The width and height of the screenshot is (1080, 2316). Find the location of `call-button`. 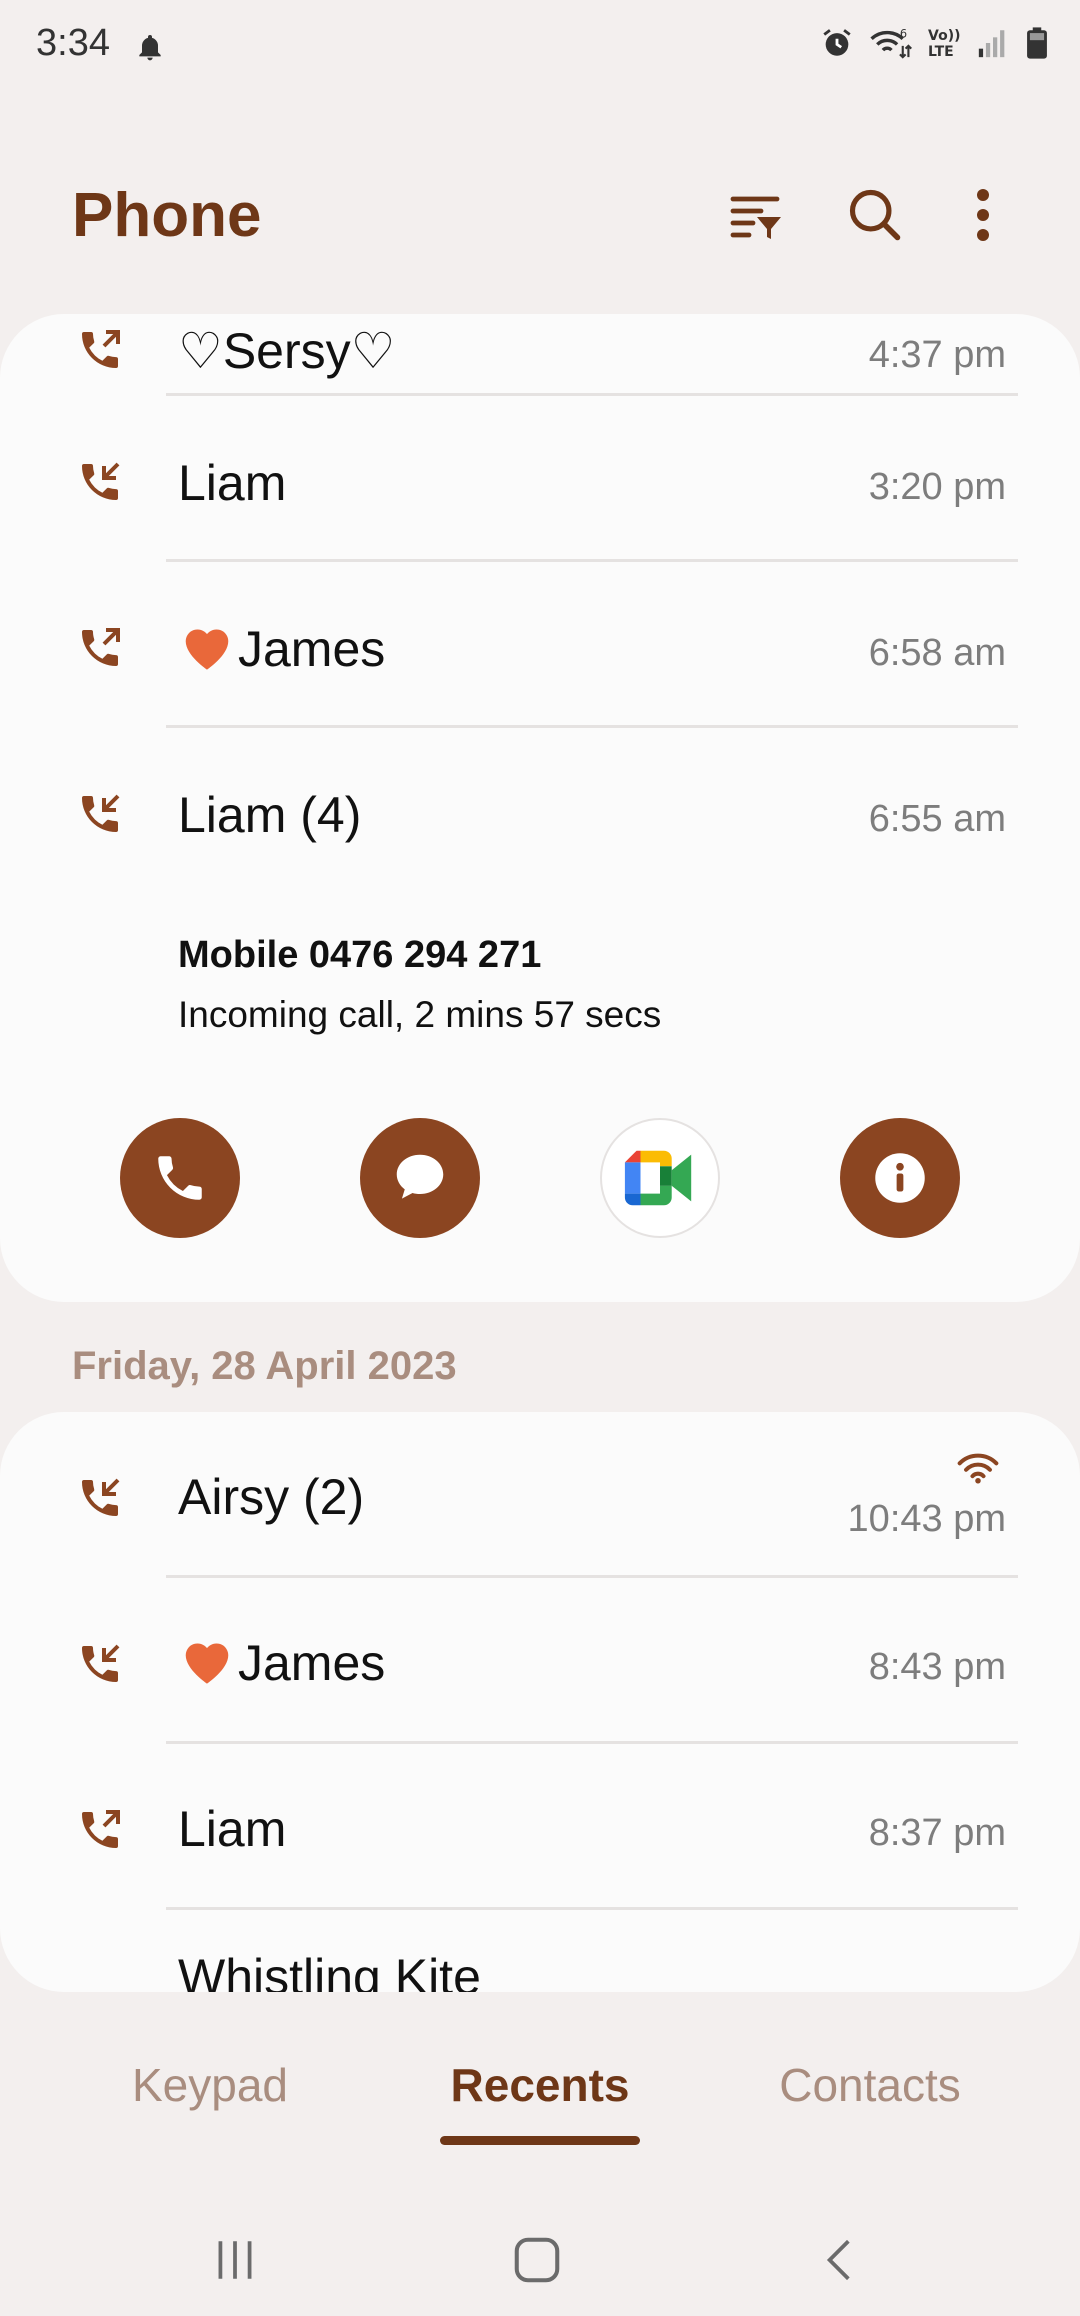

call-button is located at coordinates (180, 1178).